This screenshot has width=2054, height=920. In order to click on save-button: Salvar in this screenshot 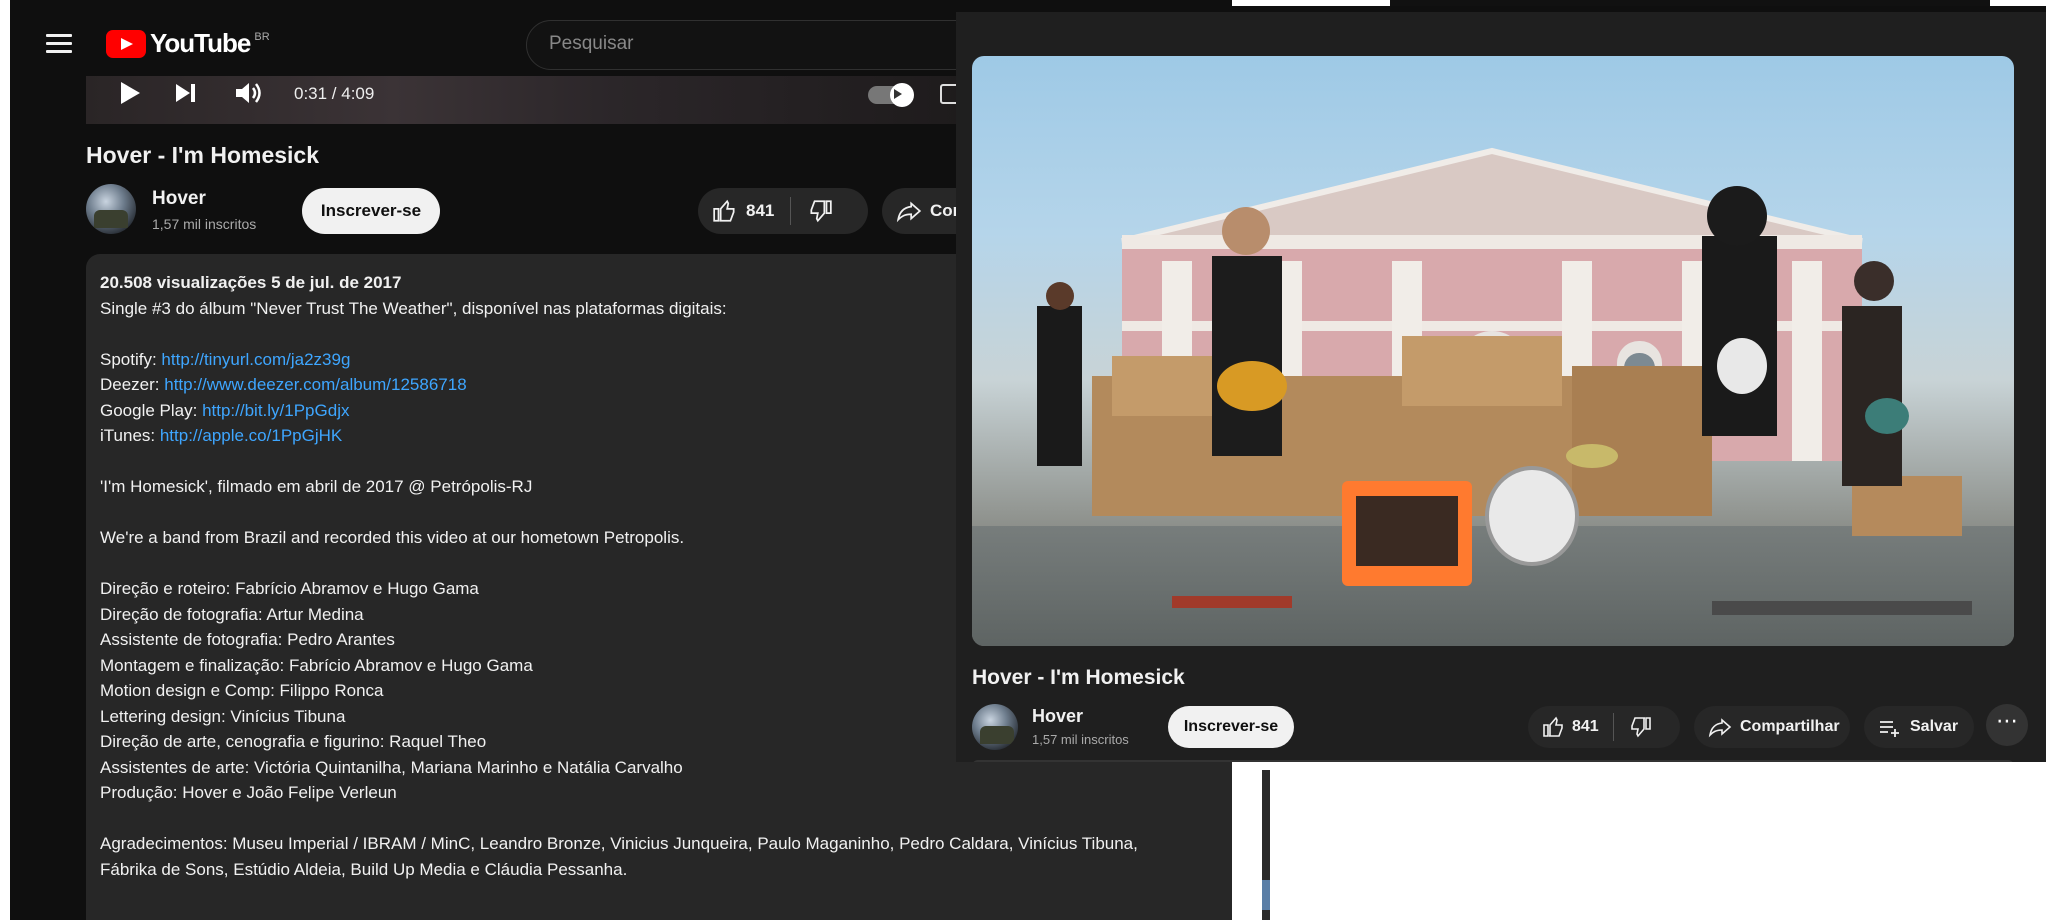, I will do `click(1919, 727)`.